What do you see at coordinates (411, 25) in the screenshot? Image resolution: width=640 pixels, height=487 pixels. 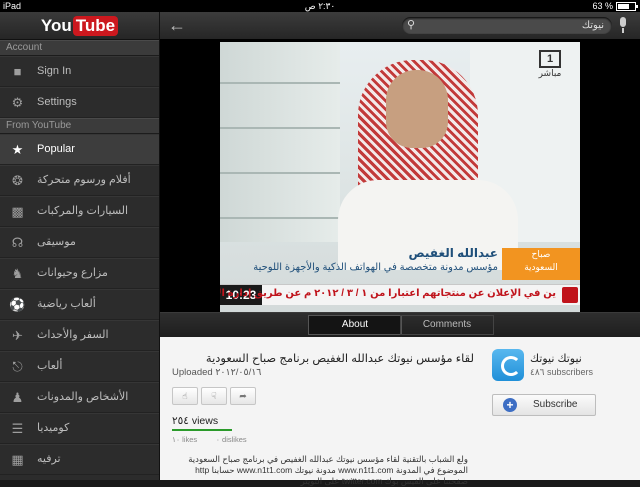 I see `search-icon: ⚲` at bounding box center [411, 25].